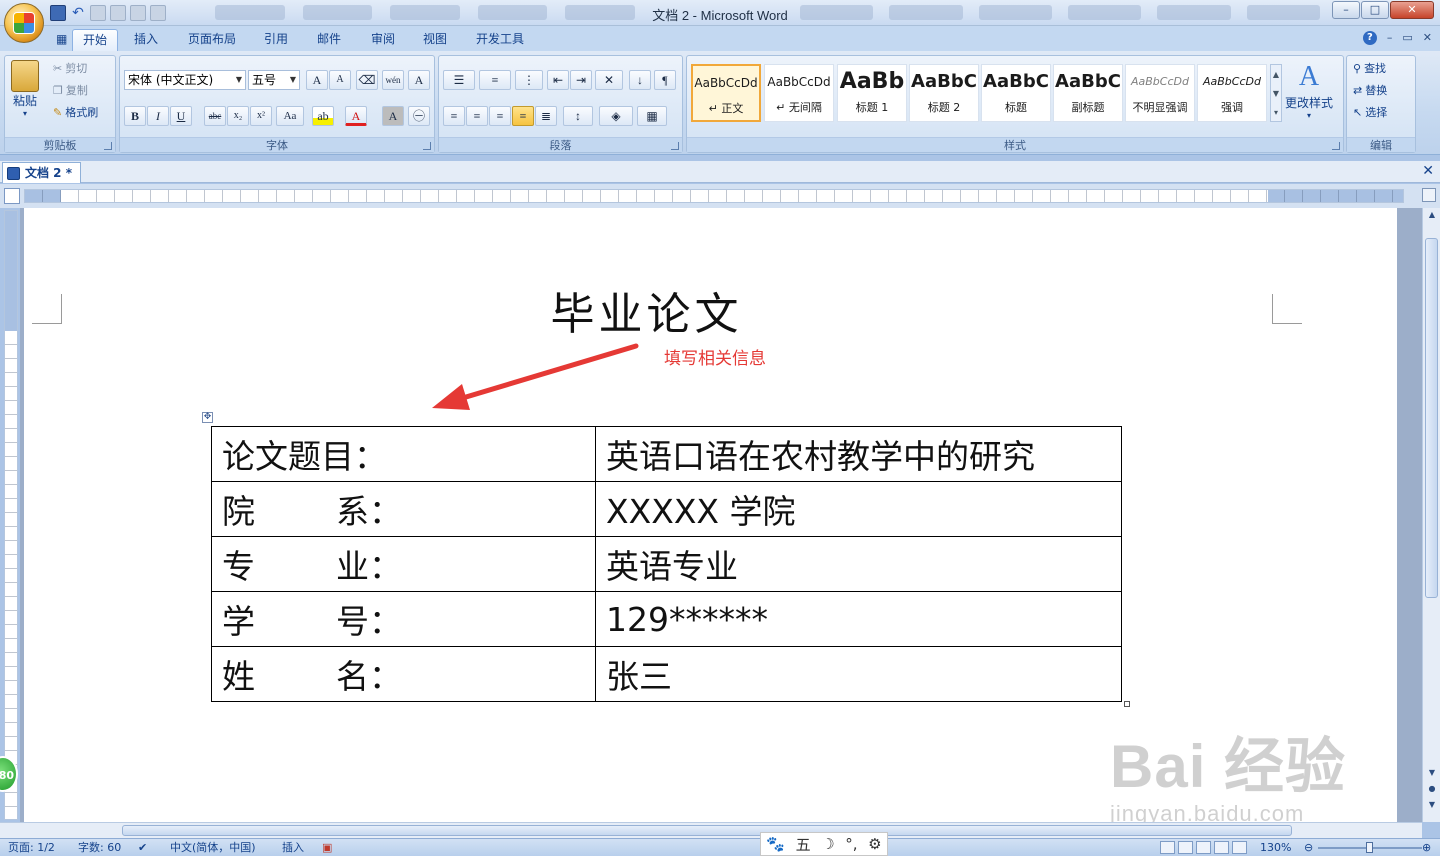 This screenshot has height=856, width=1440. Describe the element at coordinates (454, 116) in the screenshot. I see `align-left-icon: ≡` at that location.